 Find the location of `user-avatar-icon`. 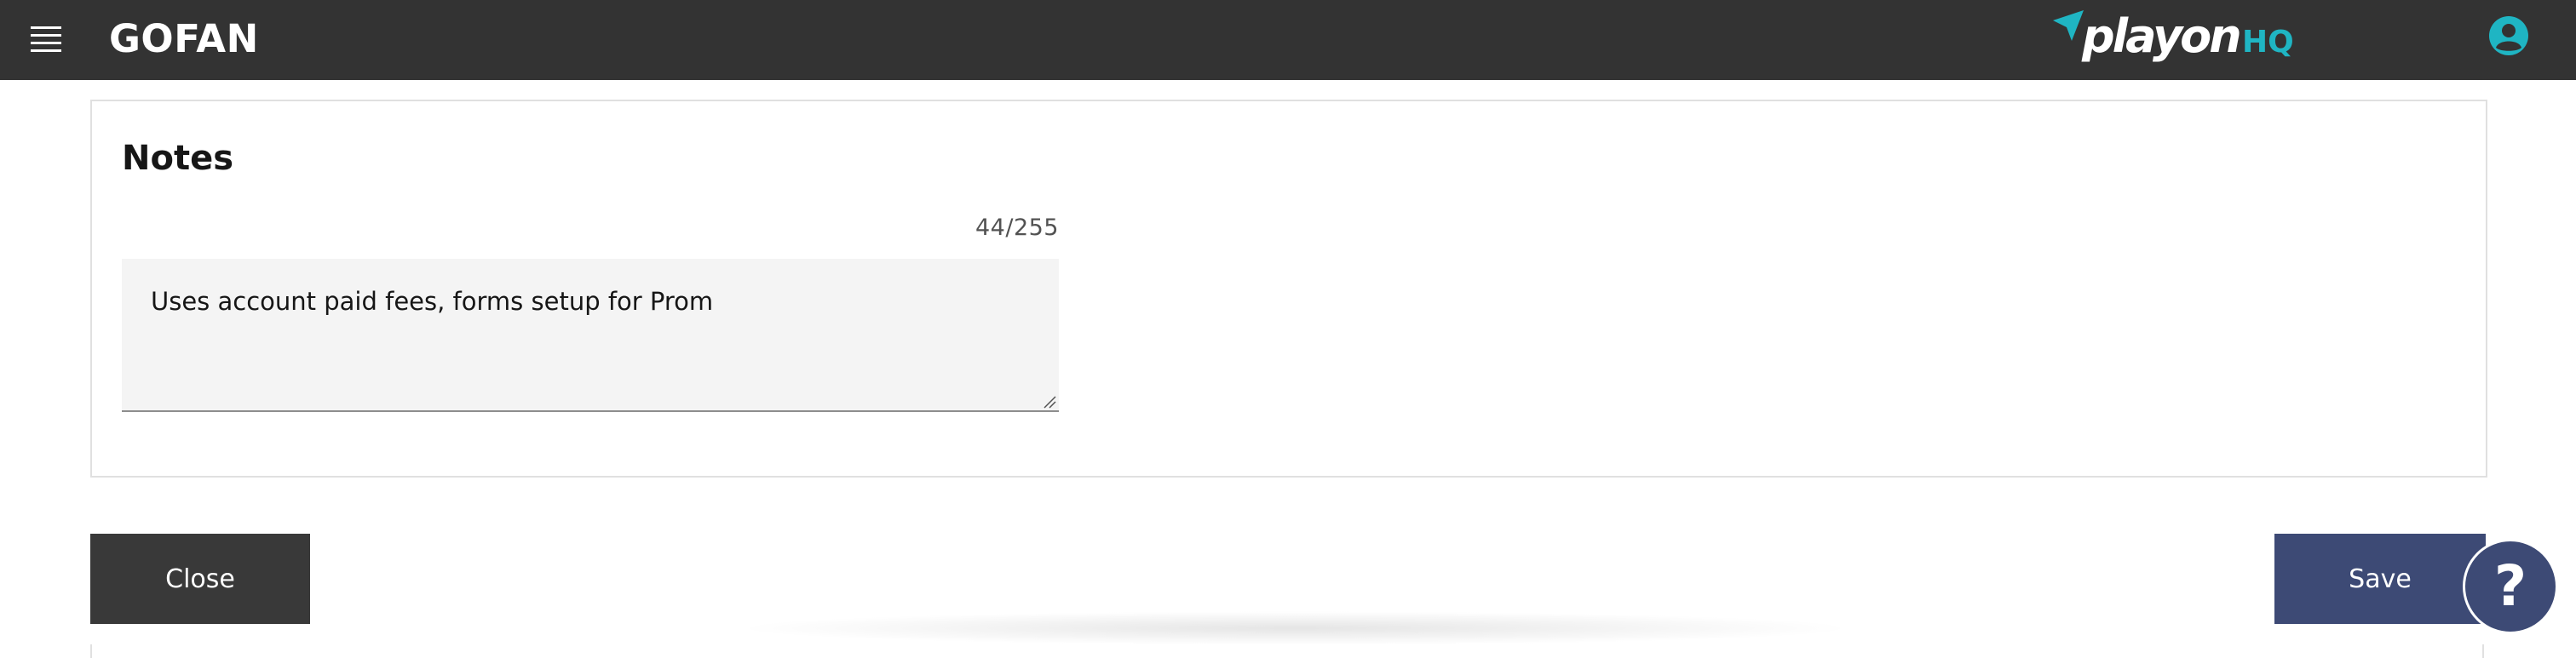

user-avatar-icon is located at coordinates (2508, 35).